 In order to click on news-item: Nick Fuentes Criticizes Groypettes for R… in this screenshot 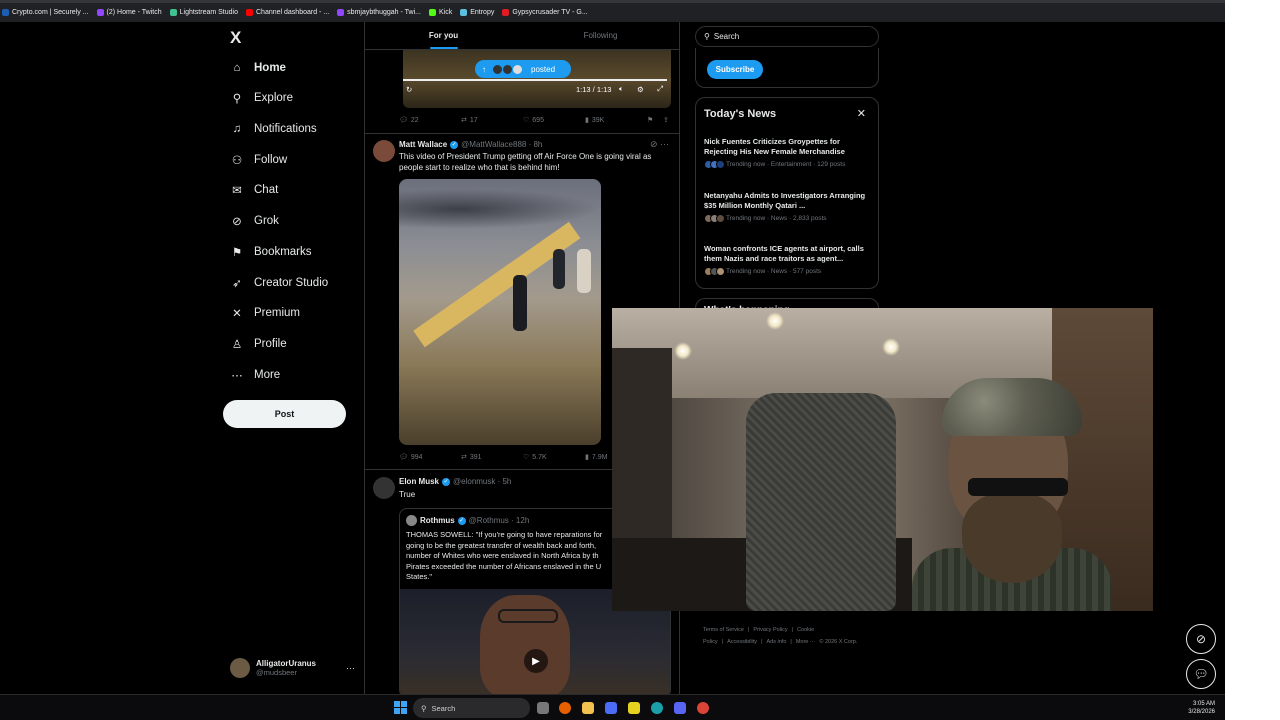, I will do `click(789, 153)`.